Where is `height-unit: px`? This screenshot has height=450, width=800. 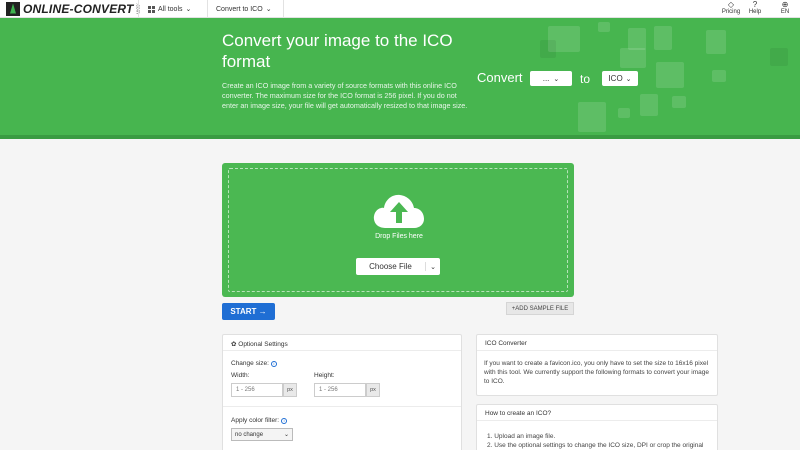
height-unit: px is located at coordinates (373, 390).